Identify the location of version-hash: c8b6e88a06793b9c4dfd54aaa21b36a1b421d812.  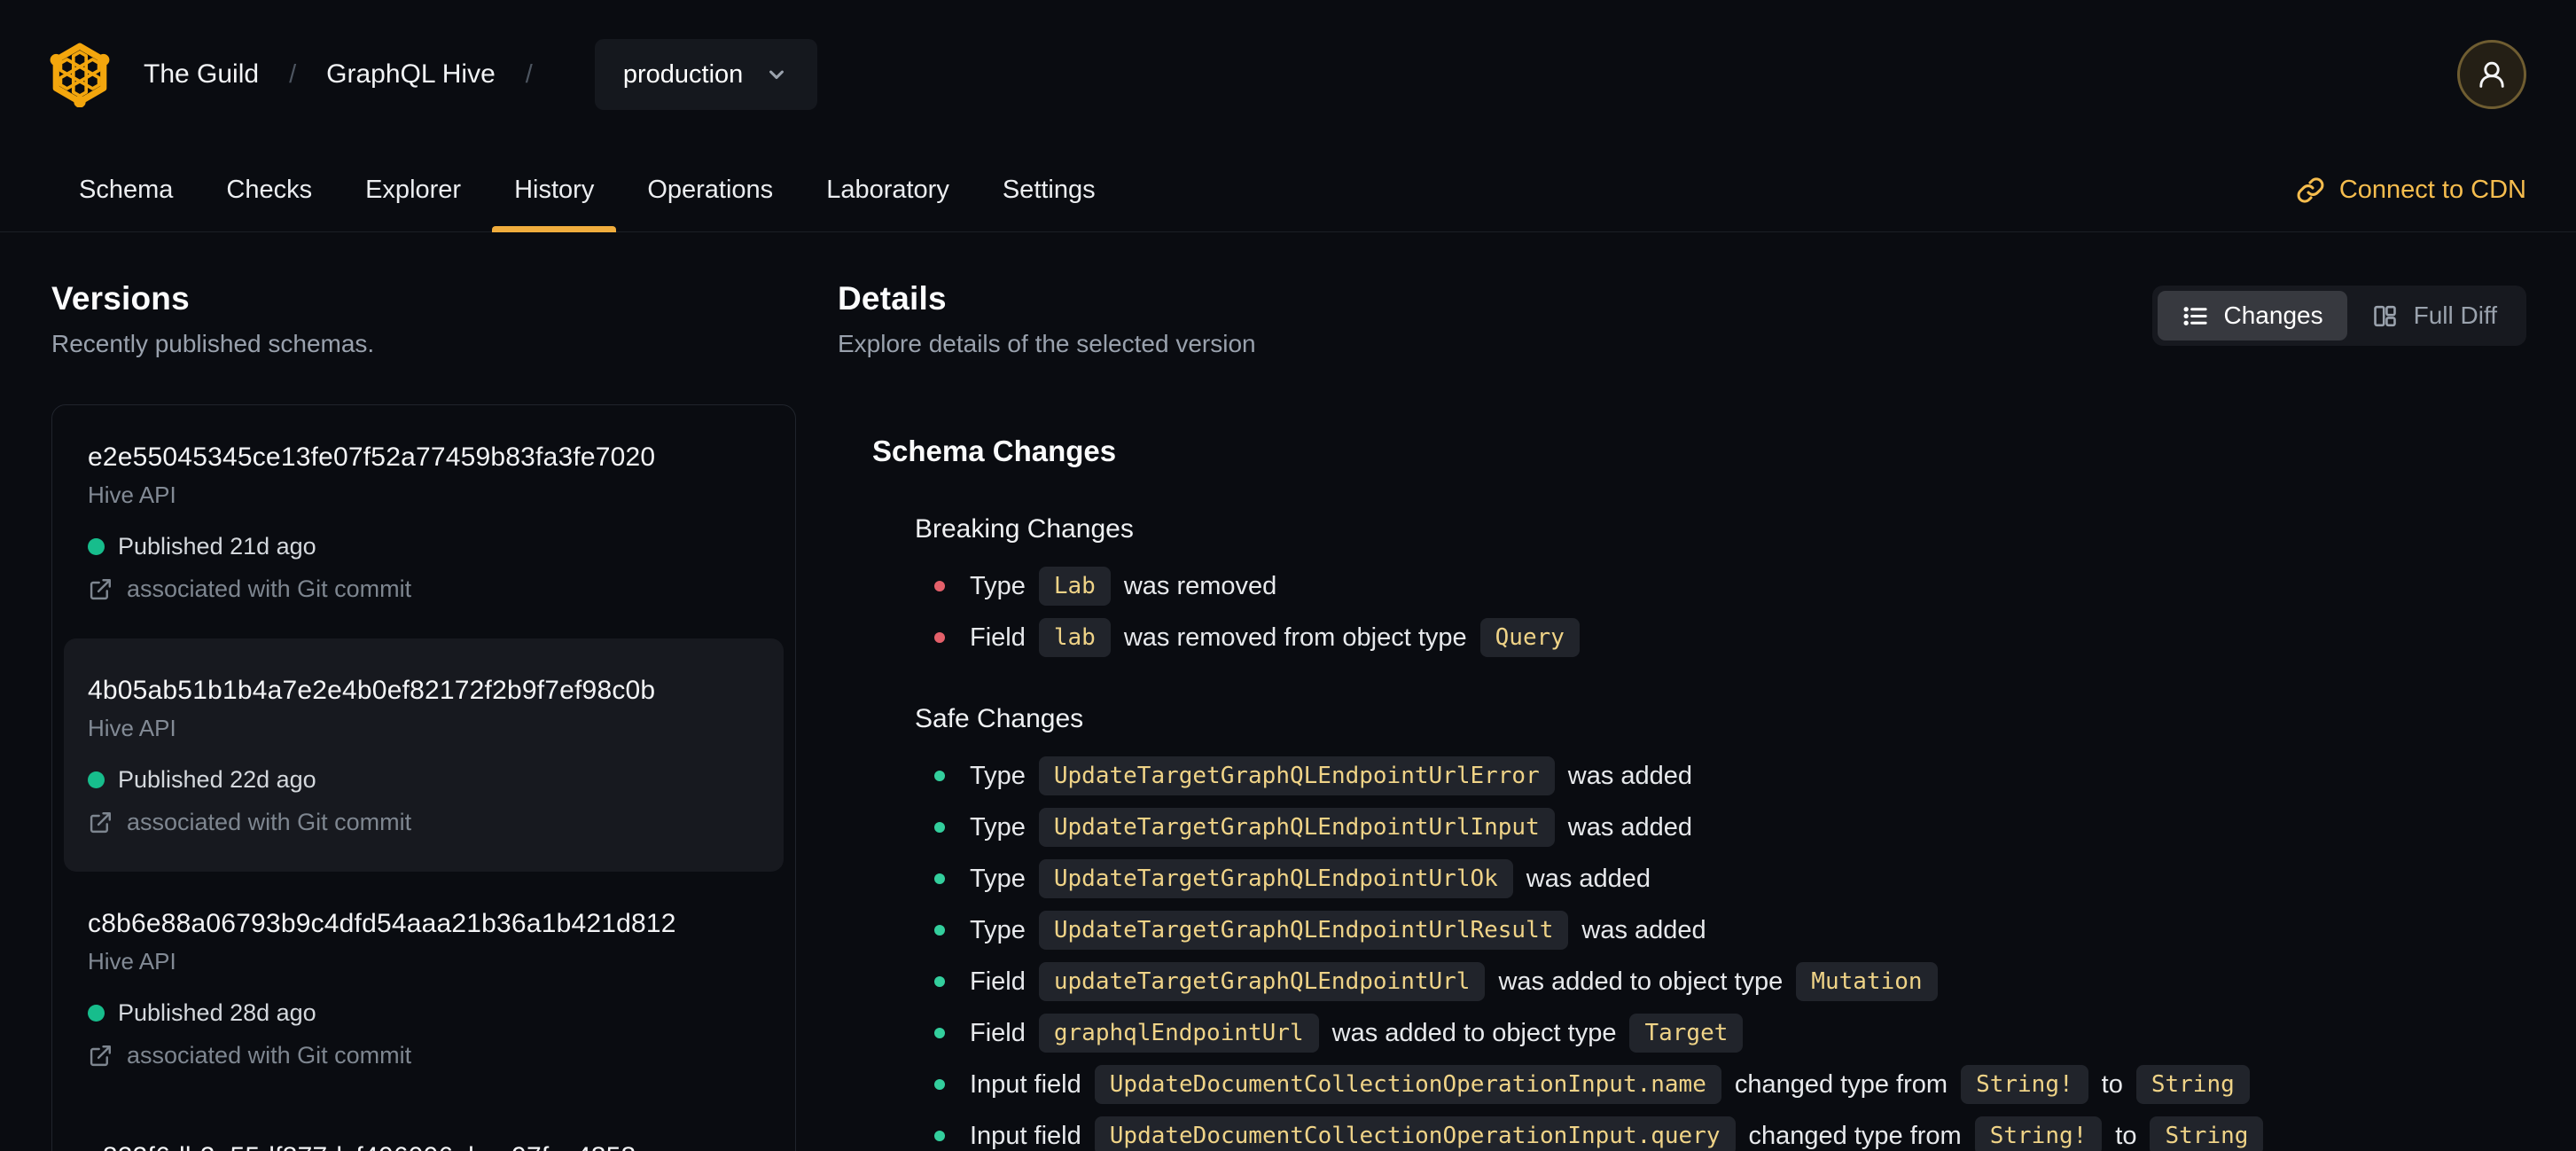
(382, 923).